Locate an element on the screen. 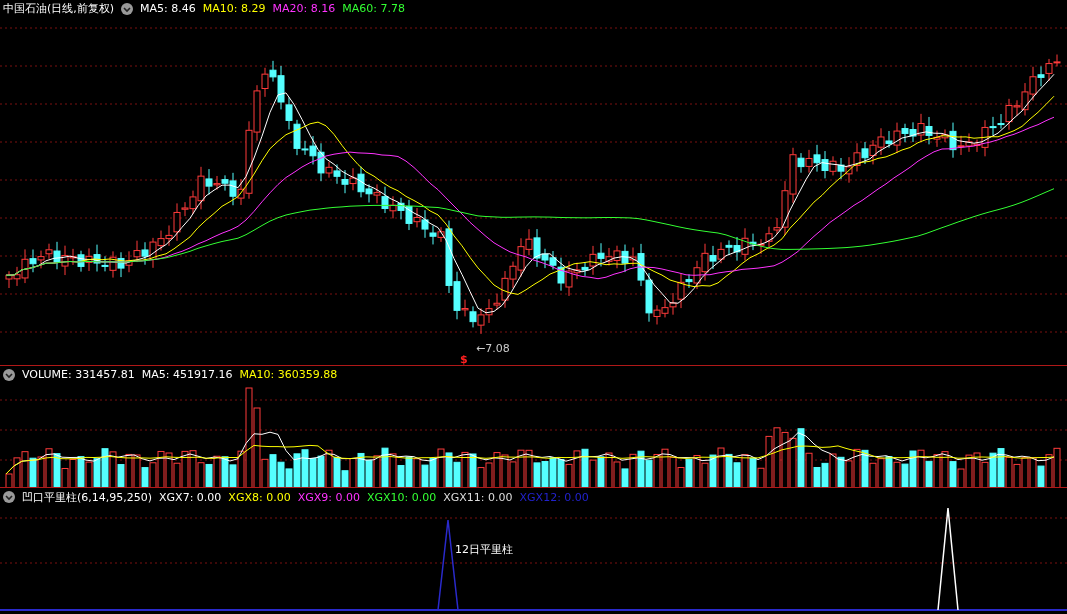 The width and height of the screenshot is (1067, 614). low-price-label: ←7.08 is located at coordinates (493, 348).